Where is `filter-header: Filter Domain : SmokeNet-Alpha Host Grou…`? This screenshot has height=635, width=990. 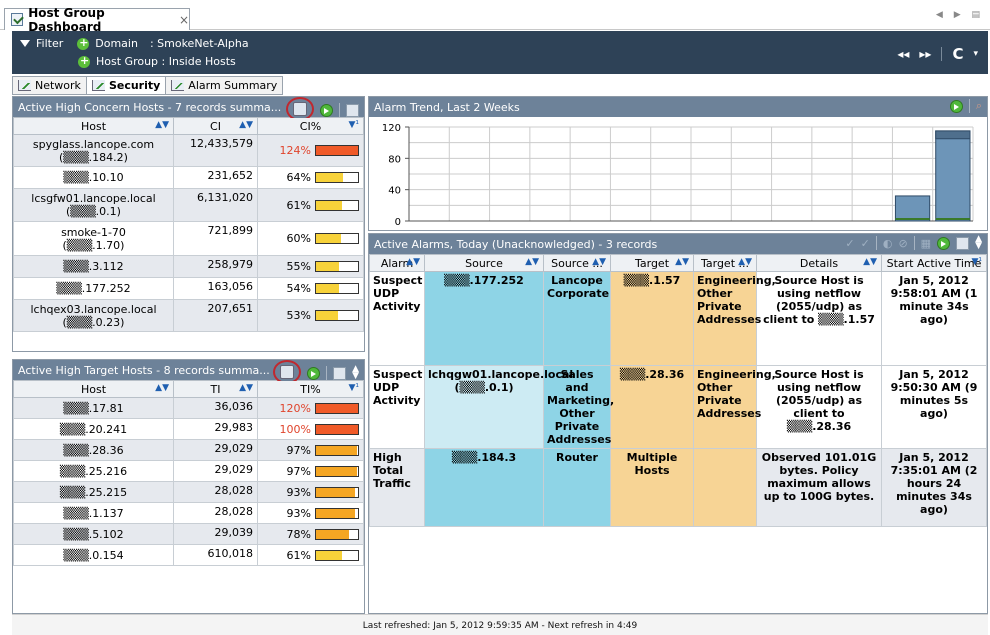 filter-header: Filter Domain : SmokeNet-Alpha Host Grou… is located at coordinates (500, 52).